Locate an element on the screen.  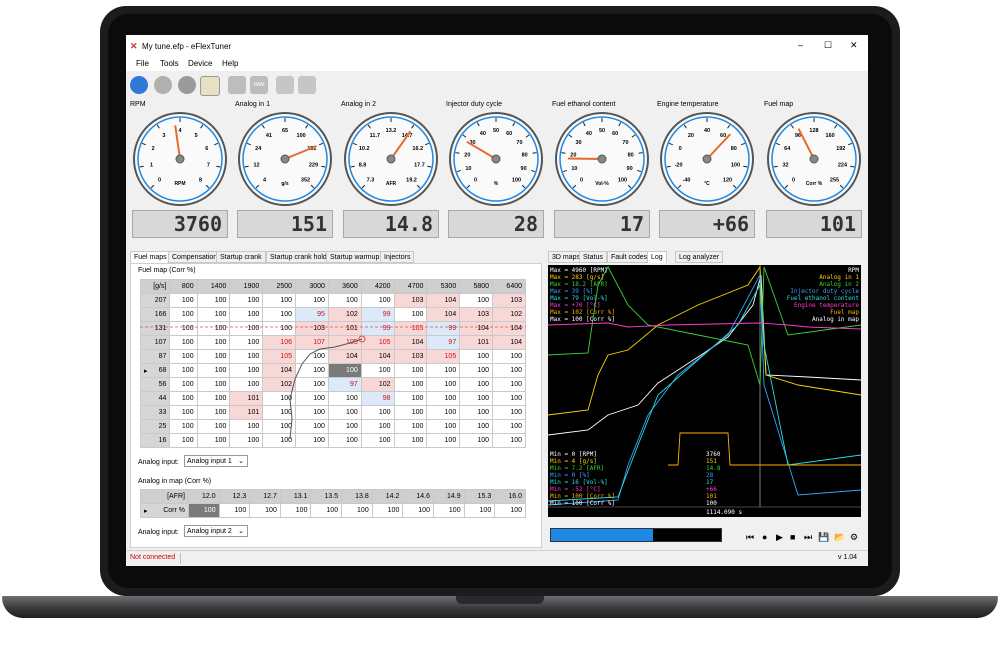
analog-input-2-select: Analog input 2 ⌄ is located at coordinates (216, 531).